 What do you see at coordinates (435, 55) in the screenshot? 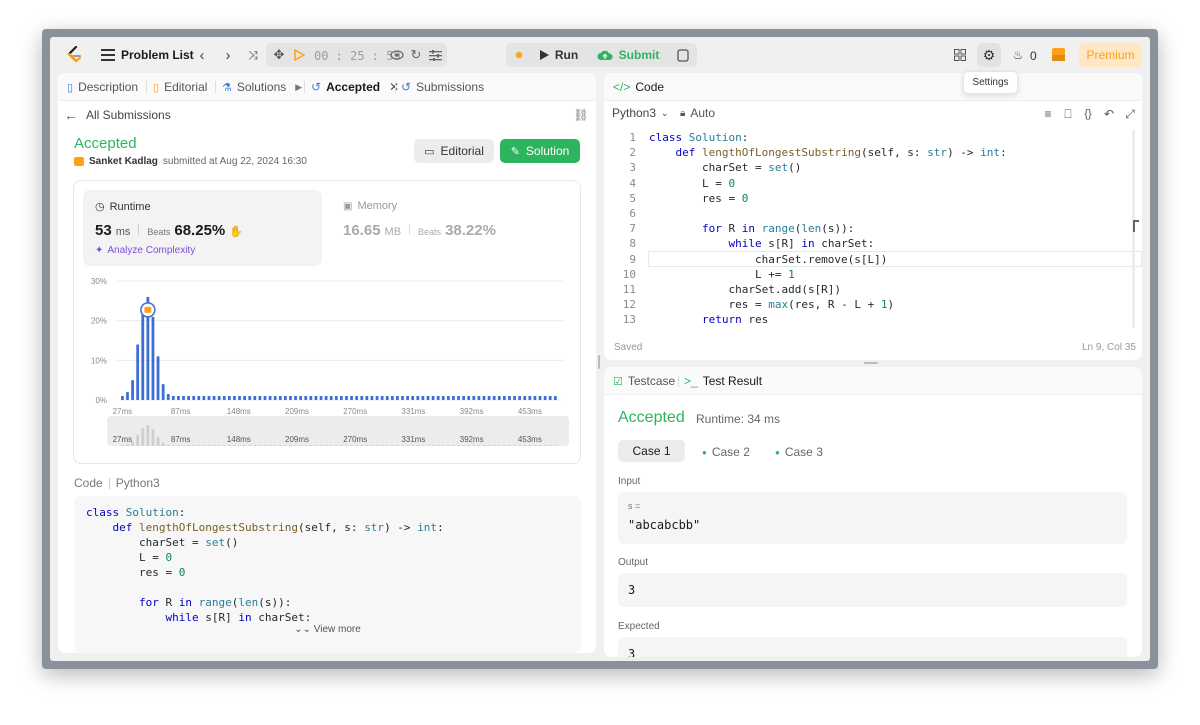
I see `timer-settings-icon` at bounding box center [435, 55].